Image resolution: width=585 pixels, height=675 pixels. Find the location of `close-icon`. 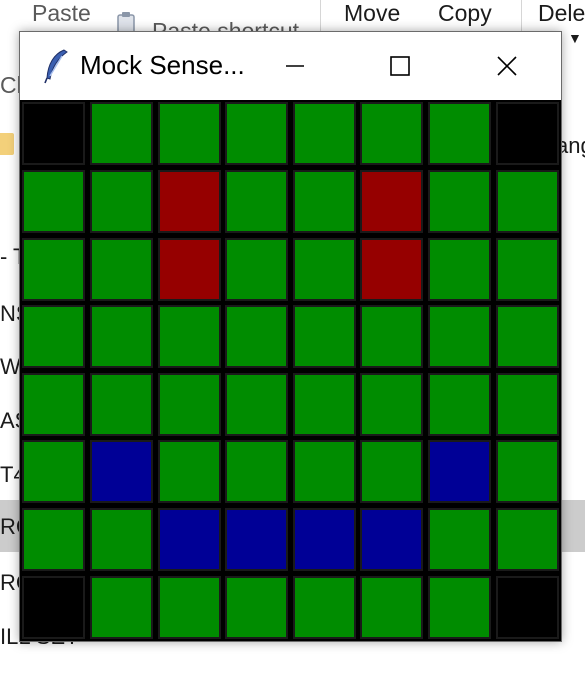

close-icon is located at coordinates (507, 66).